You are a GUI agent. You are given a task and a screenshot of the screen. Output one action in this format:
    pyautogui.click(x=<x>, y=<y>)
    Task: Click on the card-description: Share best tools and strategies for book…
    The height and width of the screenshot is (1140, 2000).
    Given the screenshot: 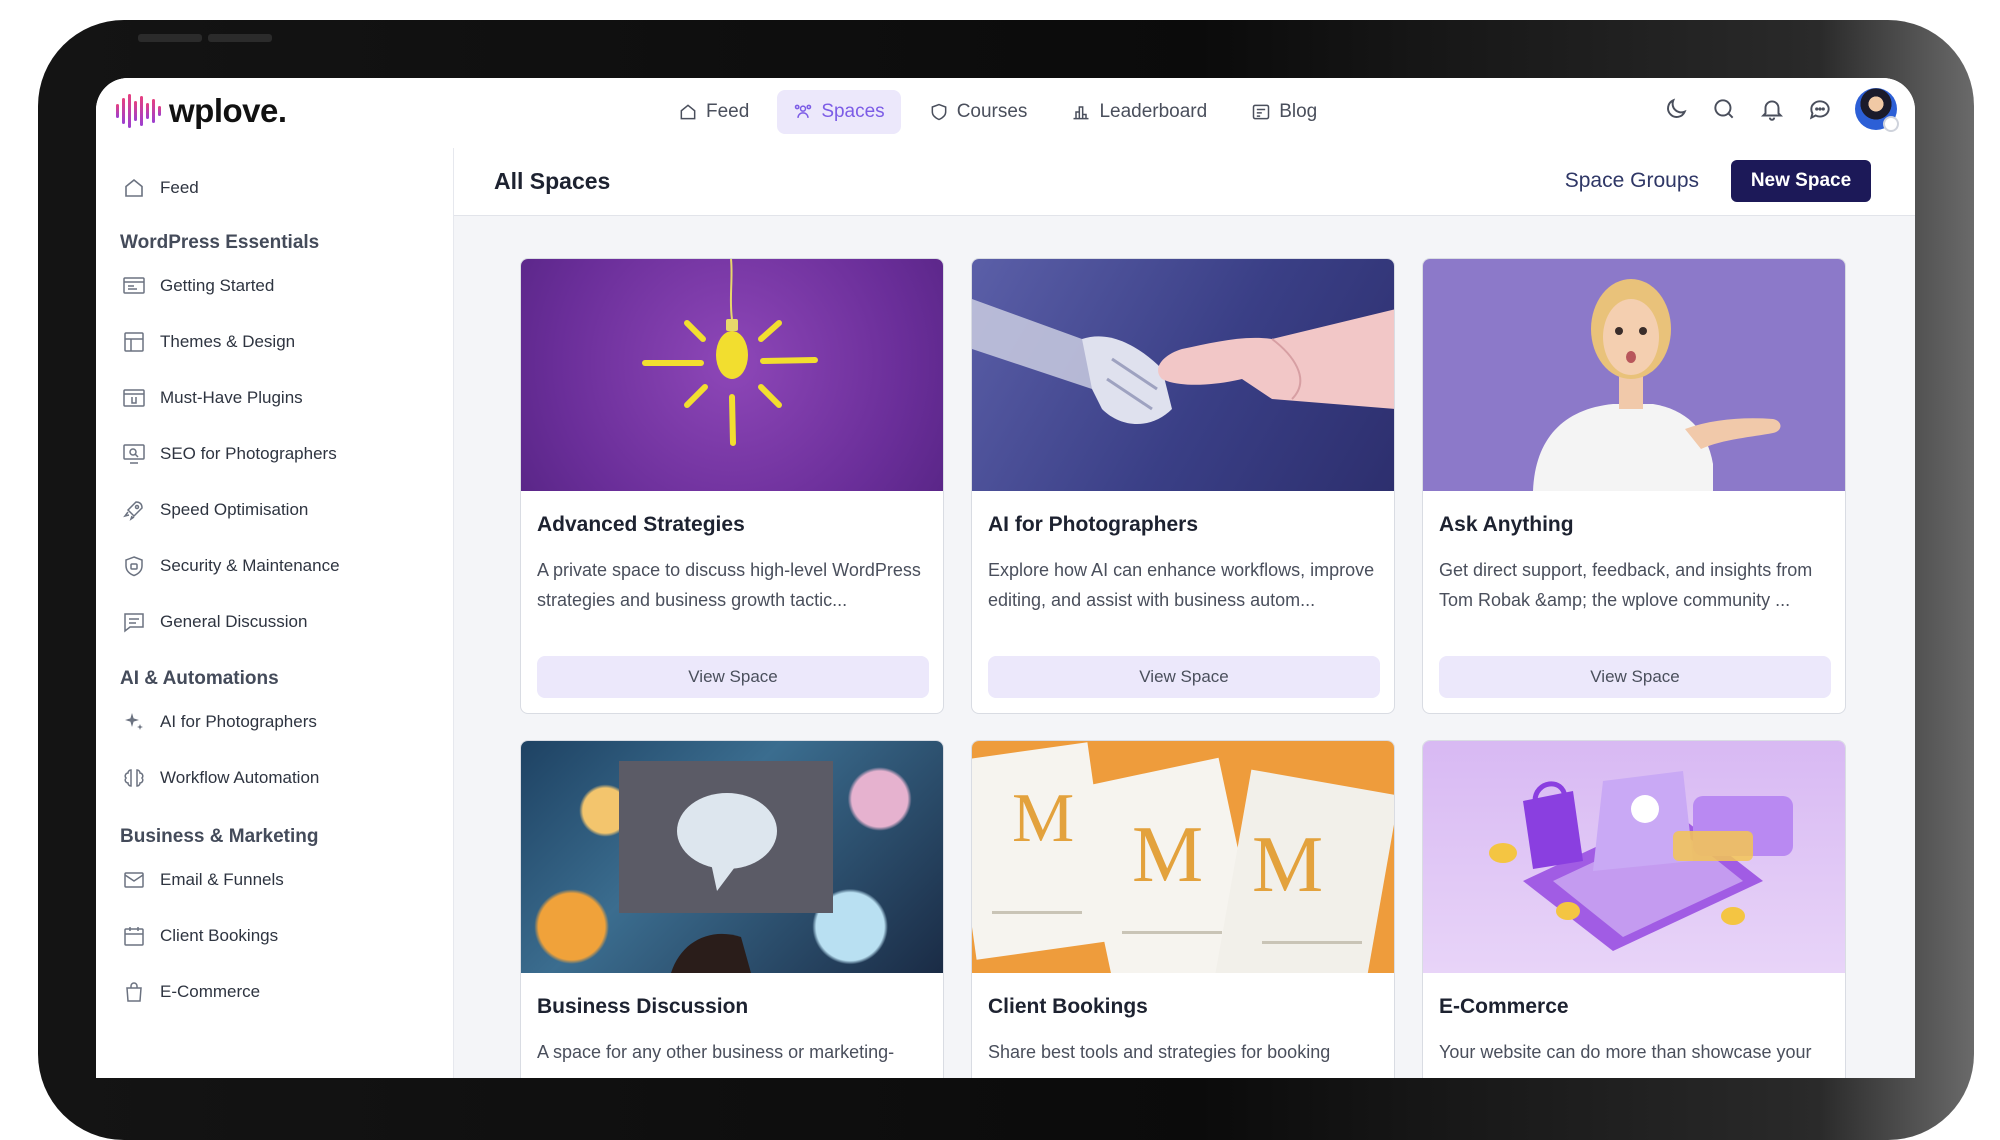 What is the action you would take?
    pyautogui.click(x=1159, y=1052)
    